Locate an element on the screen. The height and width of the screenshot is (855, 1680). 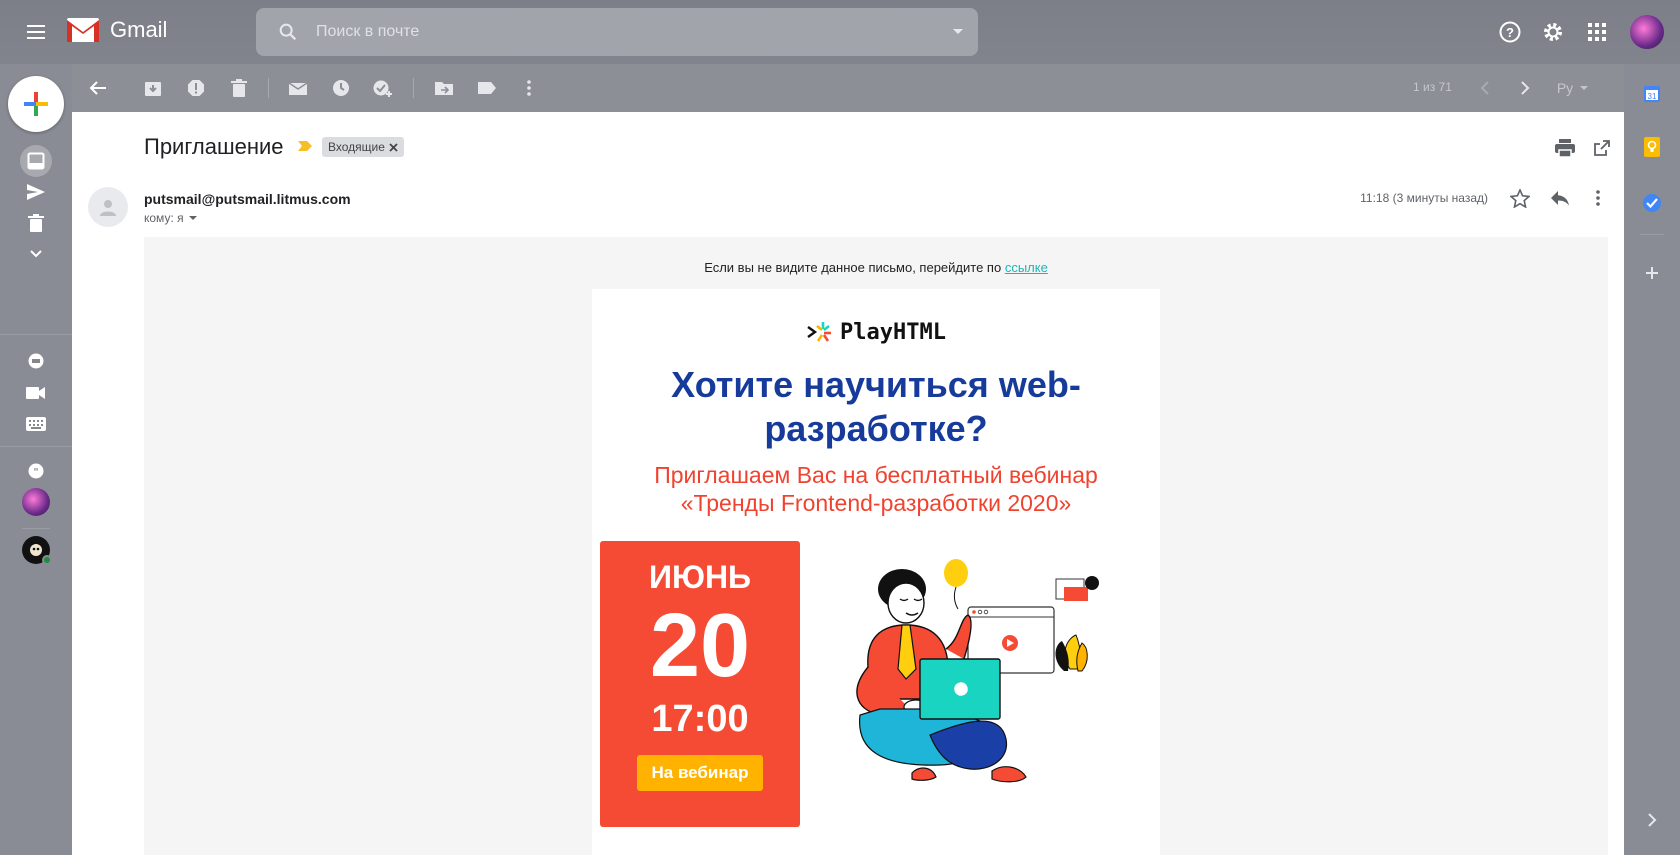
event-date-card: ИЮНЬ 20 17:00 На вебинар is located at coordinates (700, 684).